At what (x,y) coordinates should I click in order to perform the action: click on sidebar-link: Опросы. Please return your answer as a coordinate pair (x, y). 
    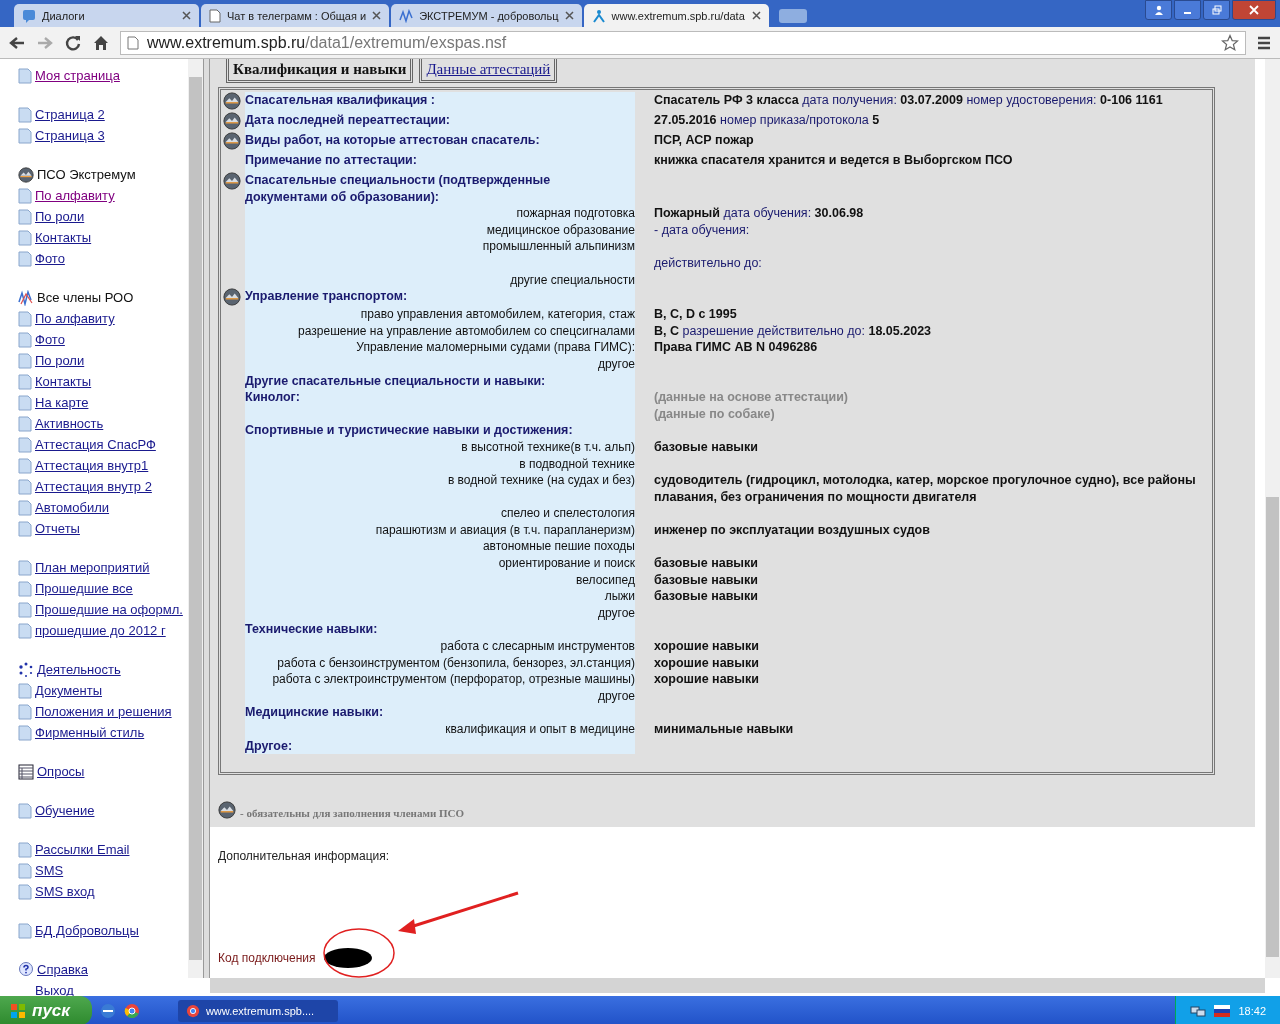
    Looking at the image, I should click on (61, 771).